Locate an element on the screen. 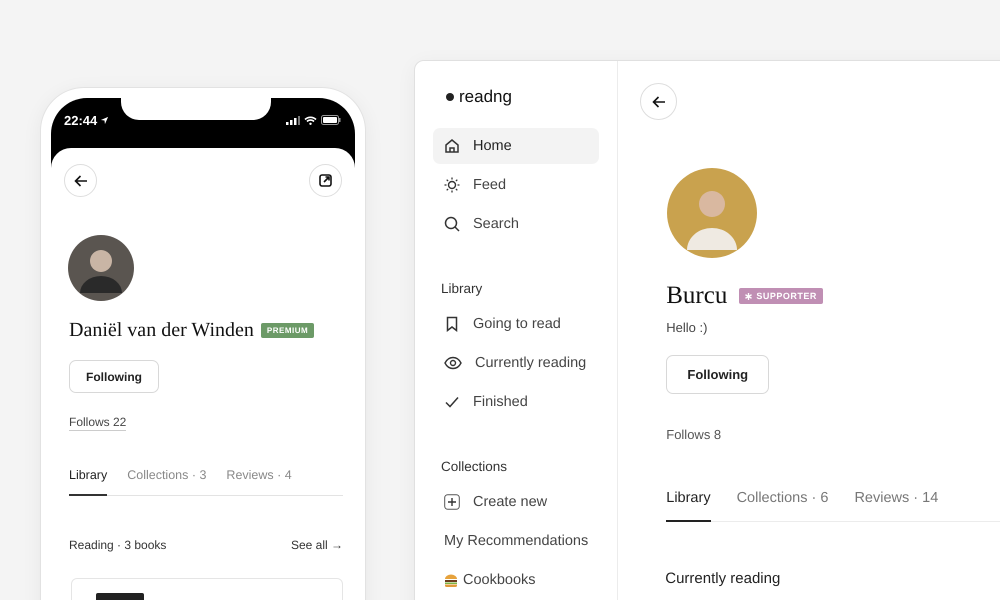  profile-tab: Reviews · 14 is located at coordinates (896, 505).